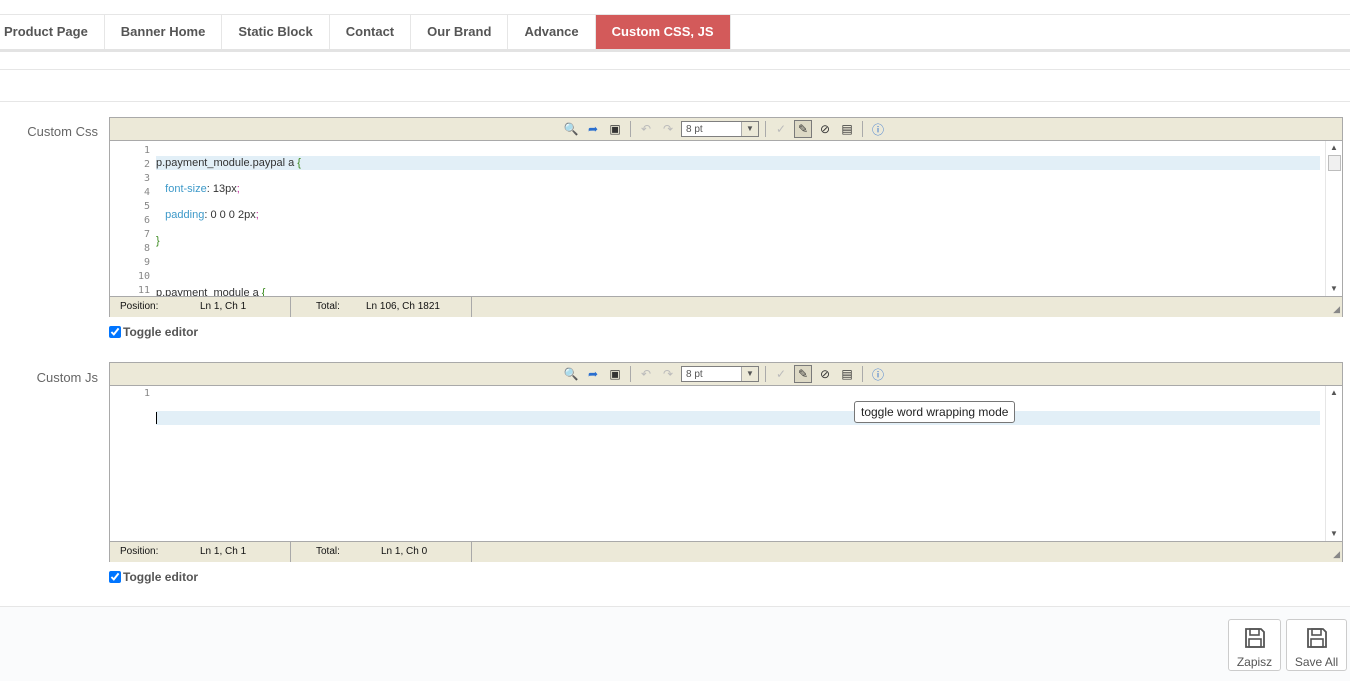 The height and width of the screenshot is (681, 1350). I want to click on tab-static-block: Static Block, so click(276, 32).